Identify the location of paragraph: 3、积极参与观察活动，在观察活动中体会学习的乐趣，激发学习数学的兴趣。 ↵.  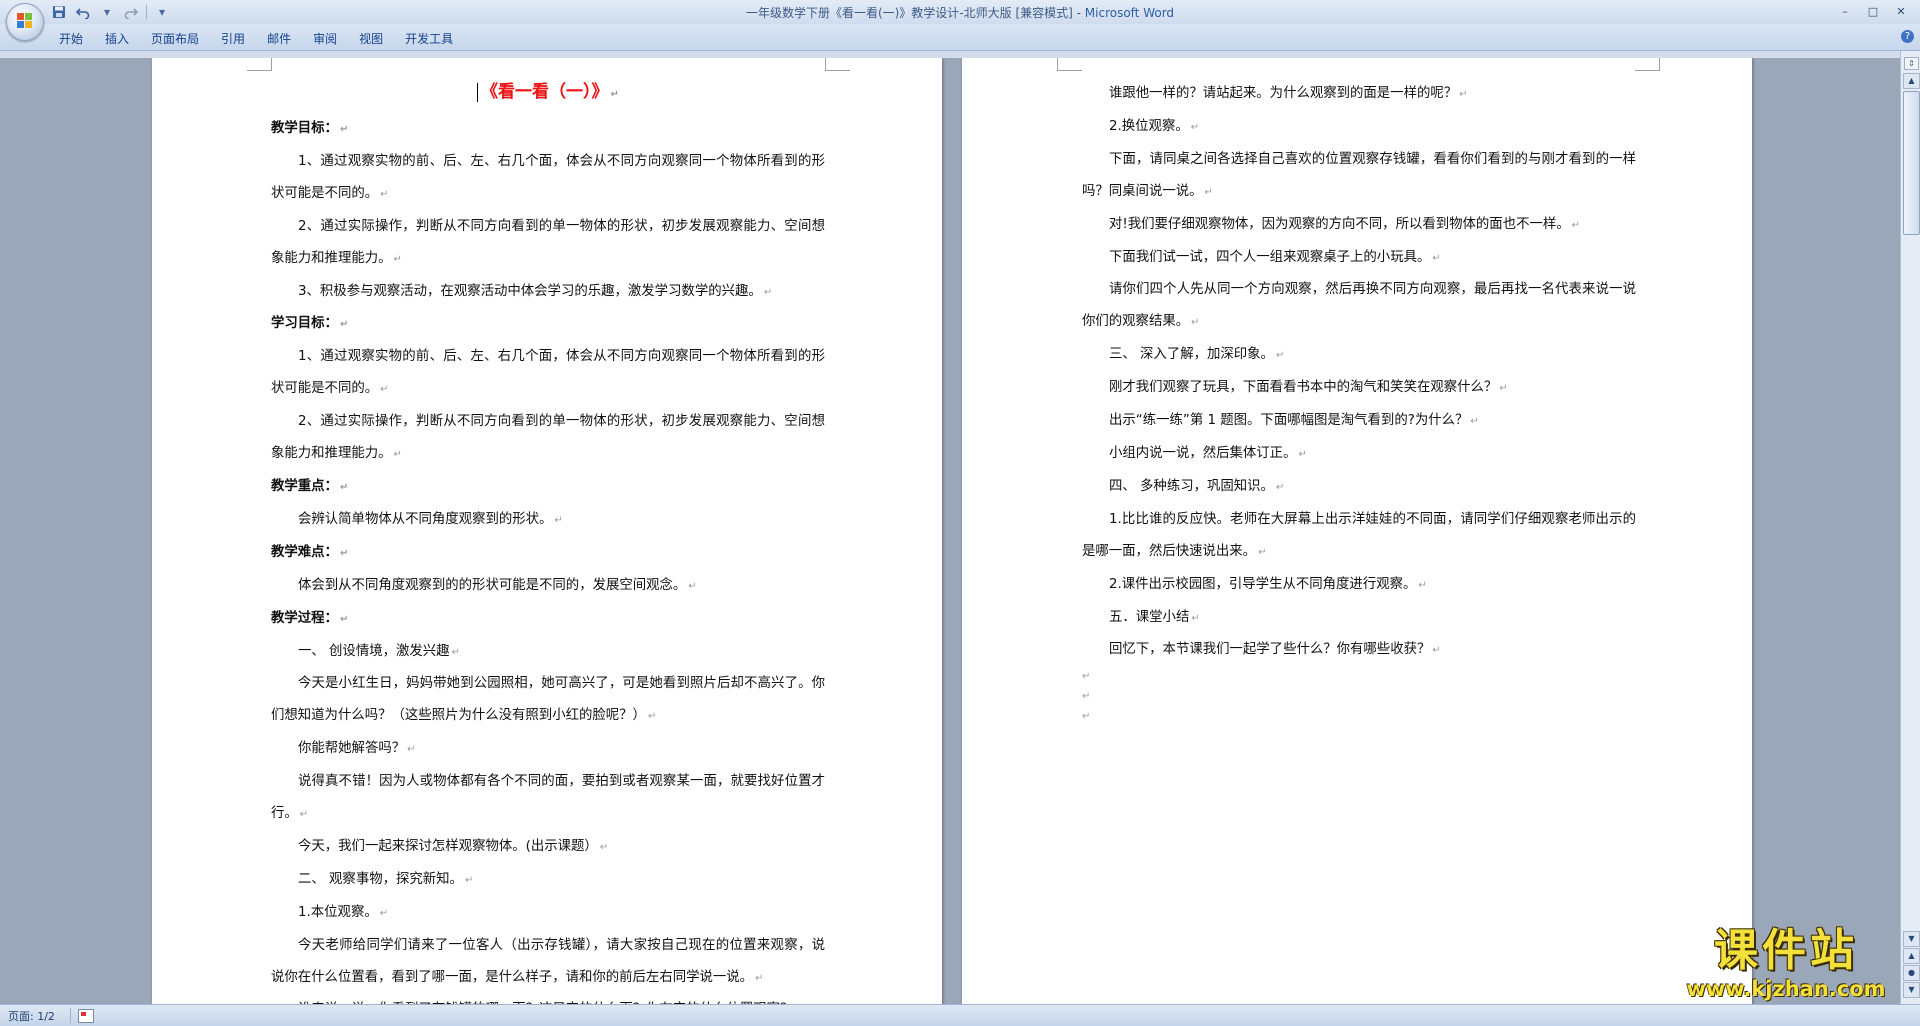
(548, 292).